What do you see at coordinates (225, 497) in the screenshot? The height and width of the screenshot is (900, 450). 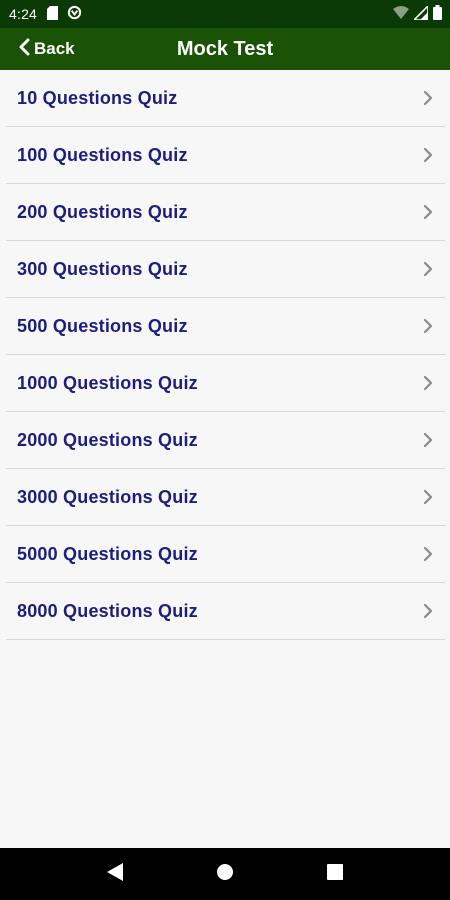 I see `list-item-3000-questions: 3000 Questions Quiz` at bounding box center [225, 497].